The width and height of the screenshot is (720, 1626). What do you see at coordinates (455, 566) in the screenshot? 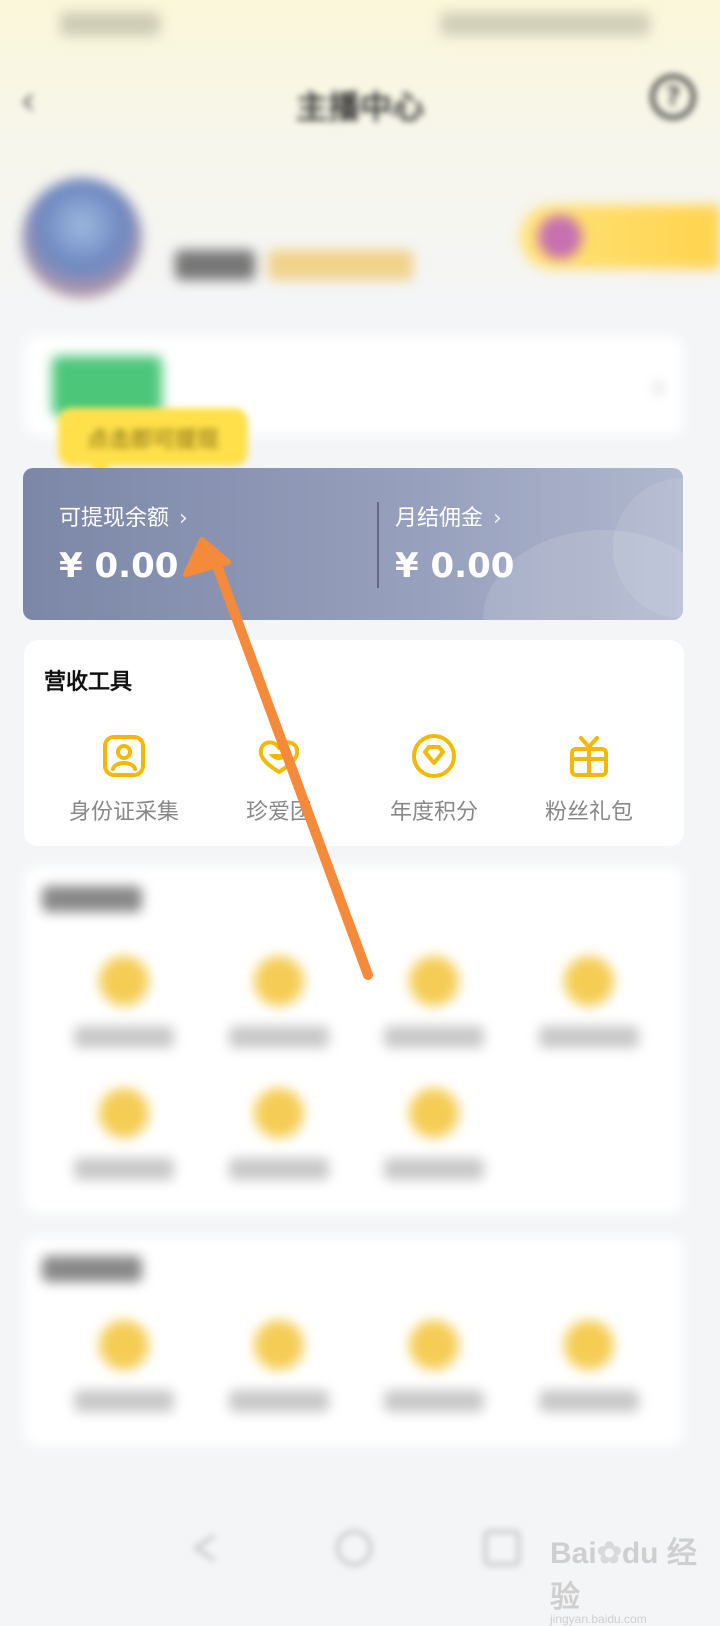
I see `monthly-amount: ¥ 0.00` at bounding box center [455, 566].